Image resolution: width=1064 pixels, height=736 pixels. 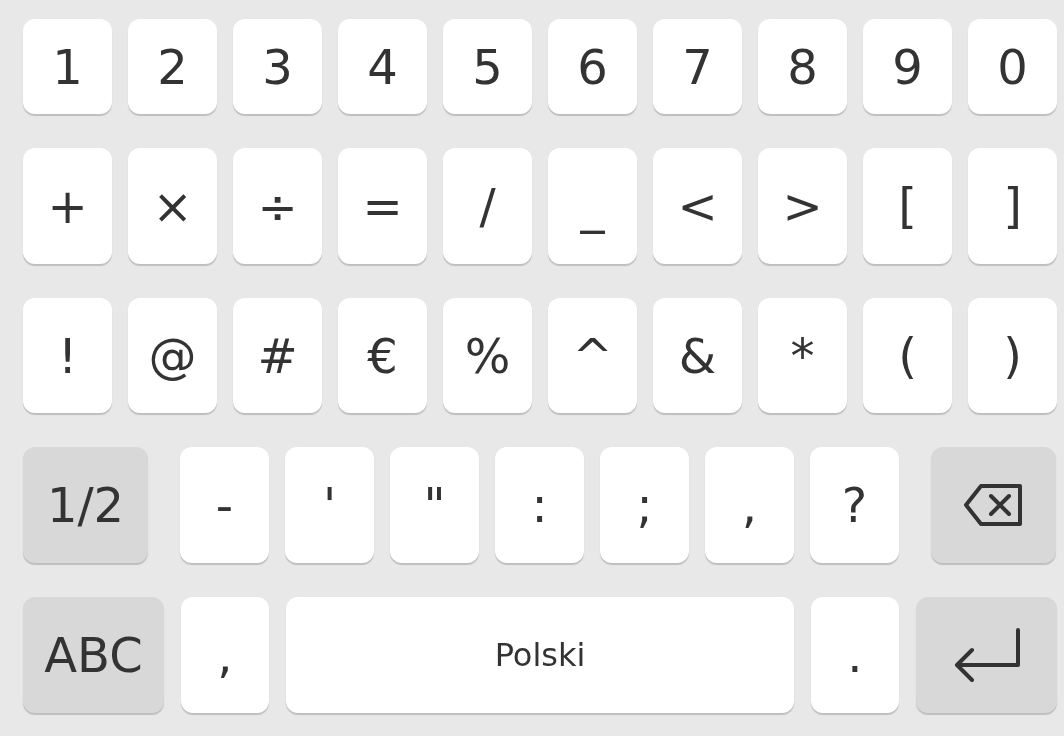 I want to click on key: =, so click(x=382, y=206).